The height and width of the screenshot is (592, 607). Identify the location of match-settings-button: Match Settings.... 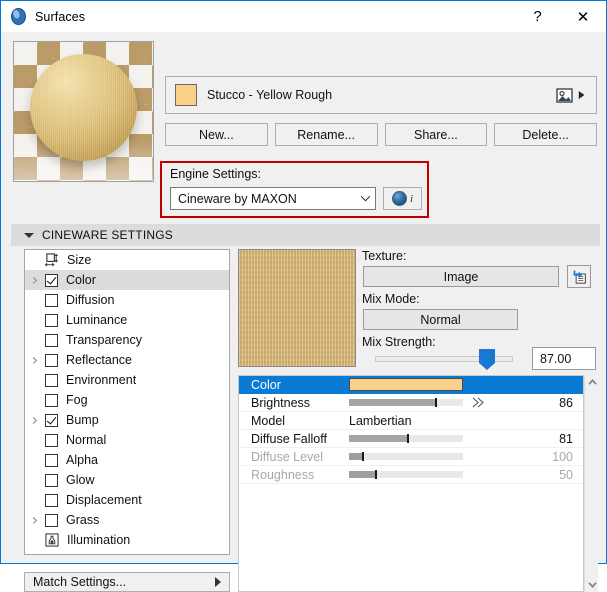
(127, 582).